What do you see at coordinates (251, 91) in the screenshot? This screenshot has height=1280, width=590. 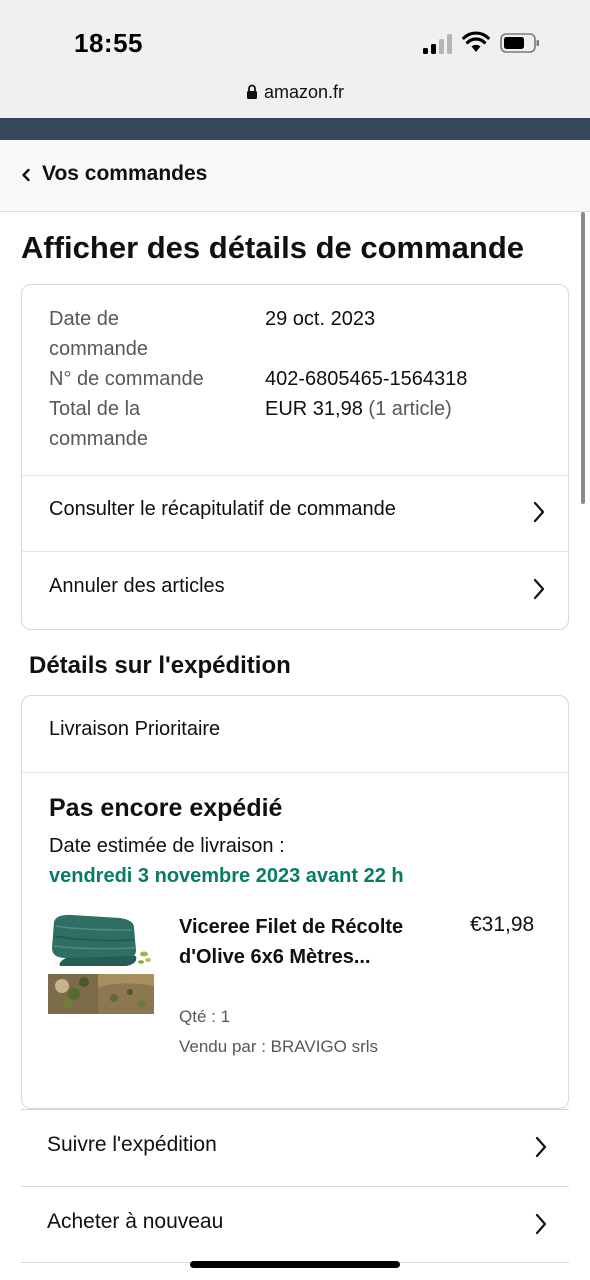 I see `lock-icon` at bounding box center [251, 91].